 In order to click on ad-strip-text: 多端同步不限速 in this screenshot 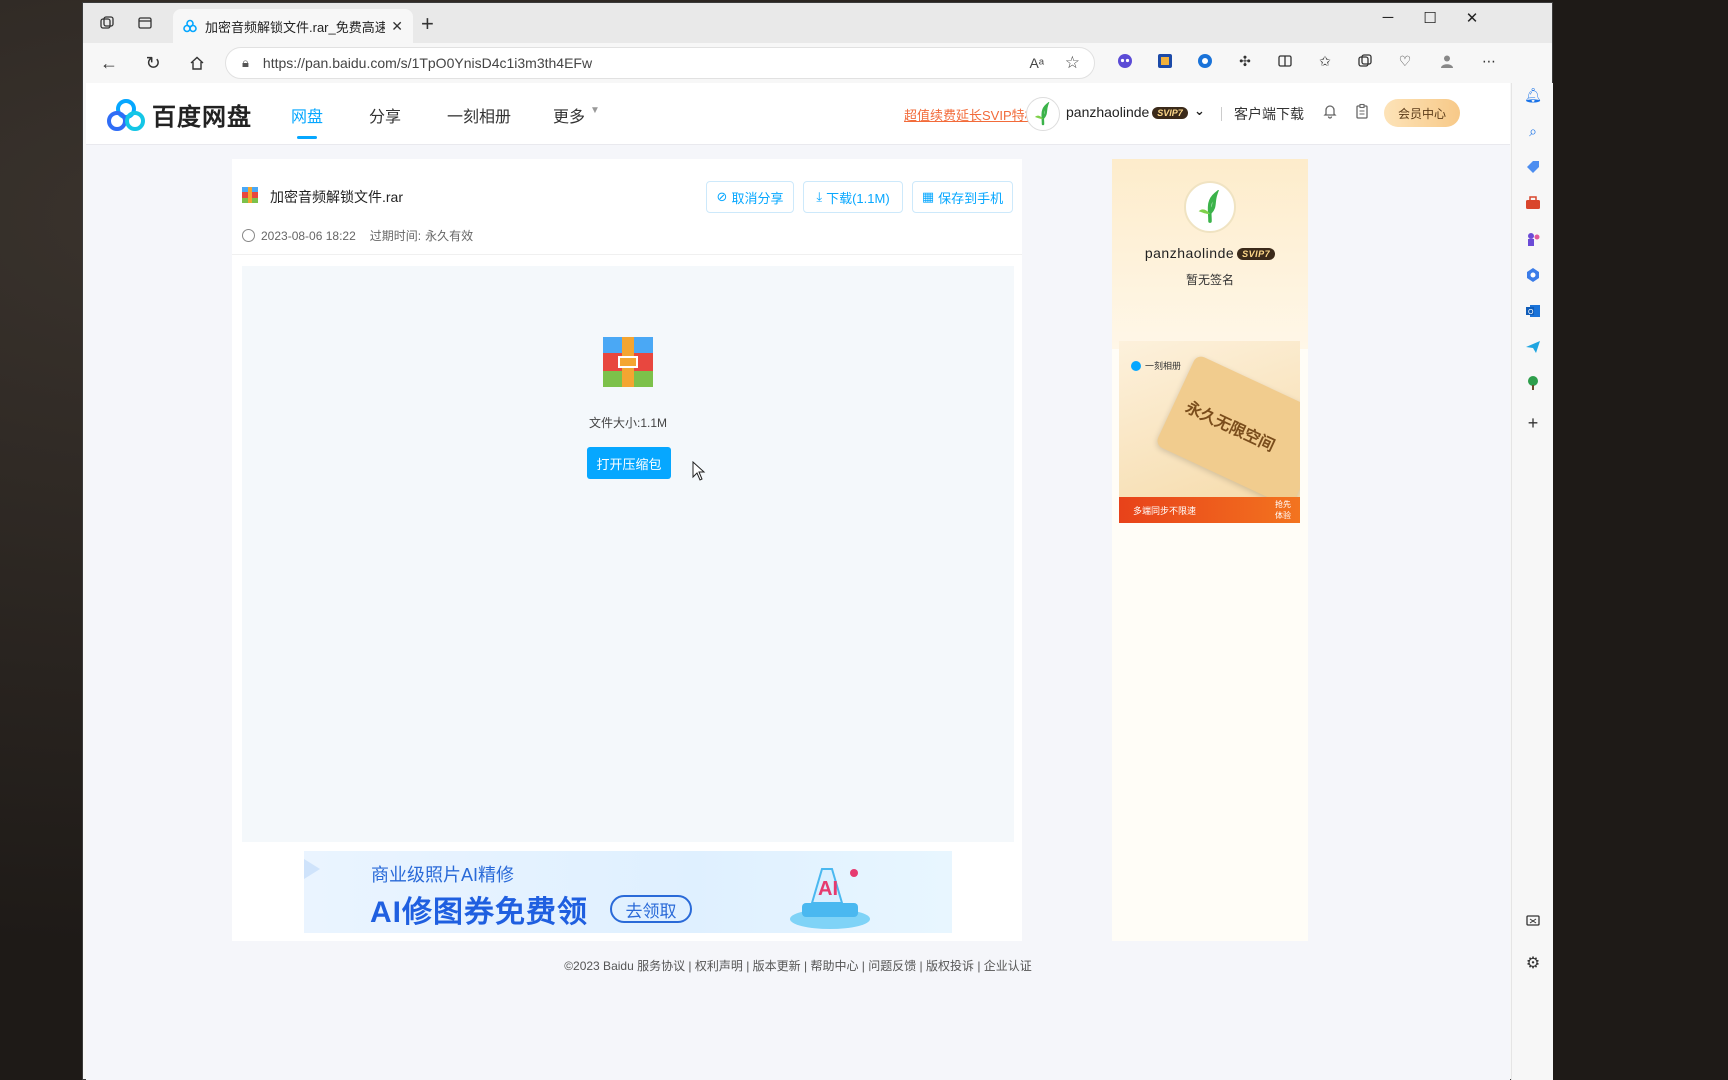, I will do `click(1165, 511)`.